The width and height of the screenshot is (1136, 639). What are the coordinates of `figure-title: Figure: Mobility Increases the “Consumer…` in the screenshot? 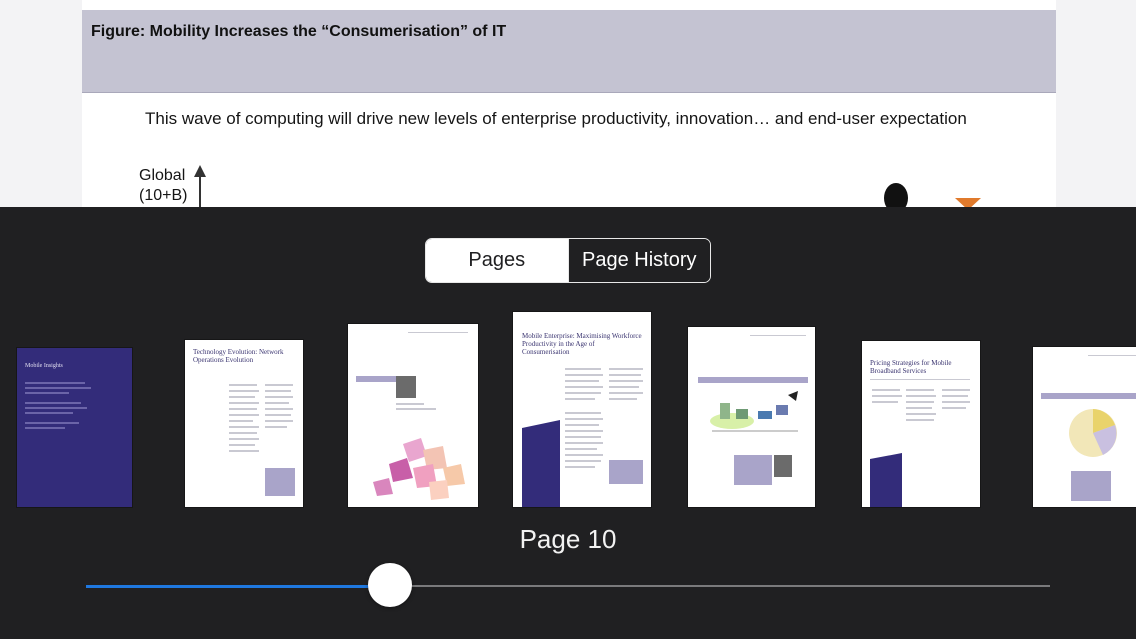 It's located at (299, 31).